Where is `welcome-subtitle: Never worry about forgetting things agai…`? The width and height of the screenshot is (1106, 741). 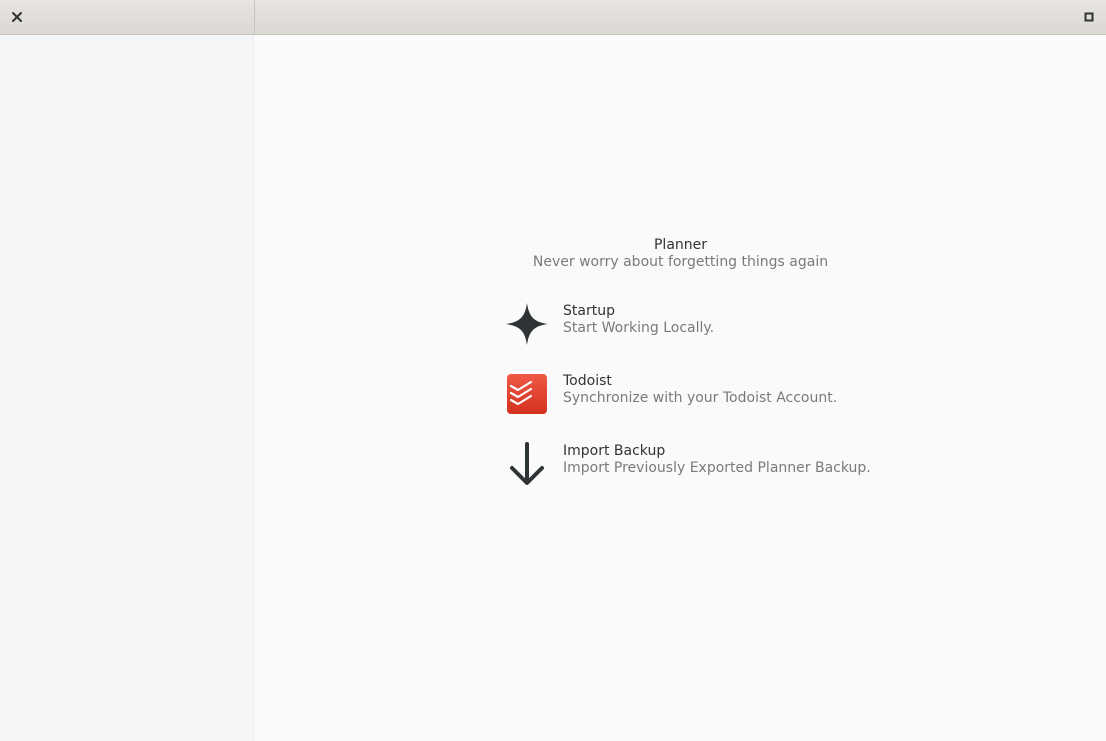 welcome-subtitle: Never worry about forgetting things agai… is located at coordinates (680, 262).